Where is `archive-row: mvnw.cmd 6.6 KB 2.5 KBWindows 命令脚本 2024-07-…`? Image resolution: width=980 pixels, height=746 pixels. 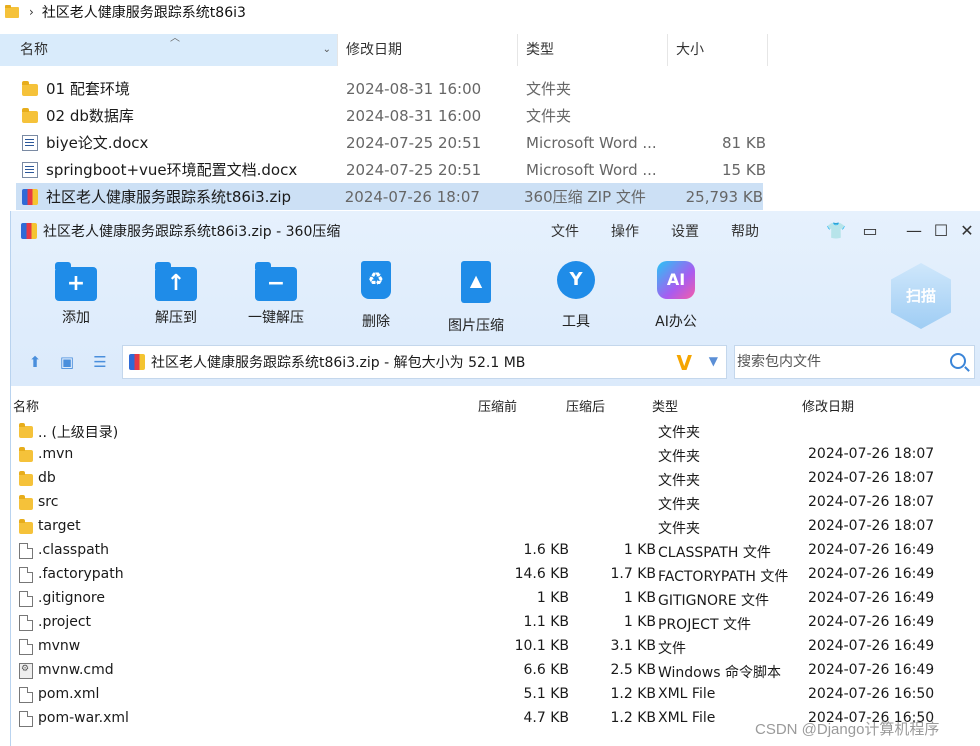
archive-row: mvnw.cmd 6.6 KB 2.5 KBWindows 命令脚本 2024-07-… is located at coordinates (495, 671).